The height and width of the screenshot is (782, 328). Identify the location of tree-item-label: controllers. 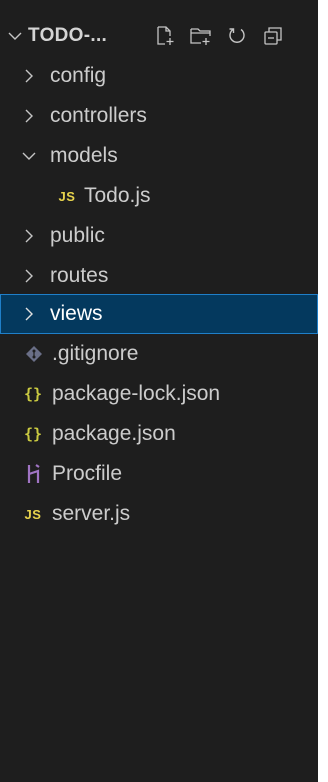
(98, 115).